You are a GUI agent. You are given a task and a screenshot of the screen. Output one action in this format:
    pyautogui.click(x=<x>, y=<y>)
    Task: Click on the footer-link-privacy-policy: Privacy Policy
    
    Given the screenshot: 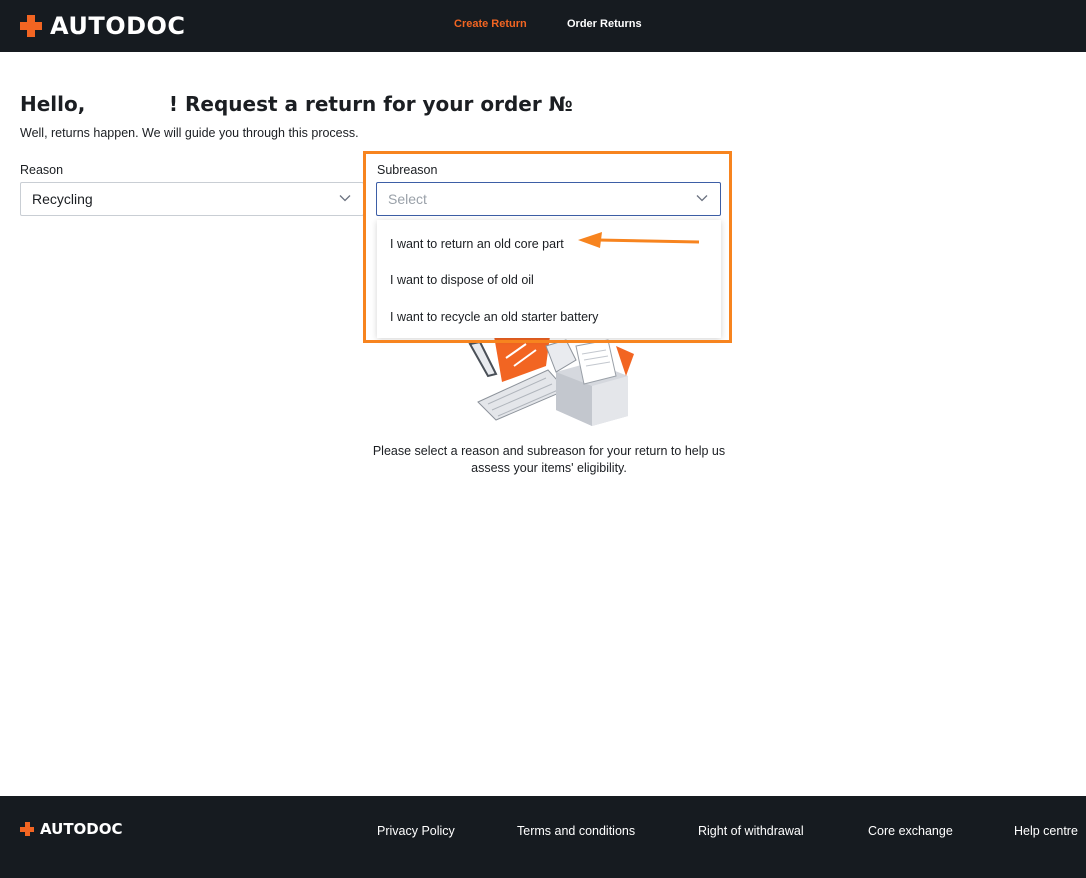 What is the action you would take?
    pyautogui.click(x=416, y=831)
    